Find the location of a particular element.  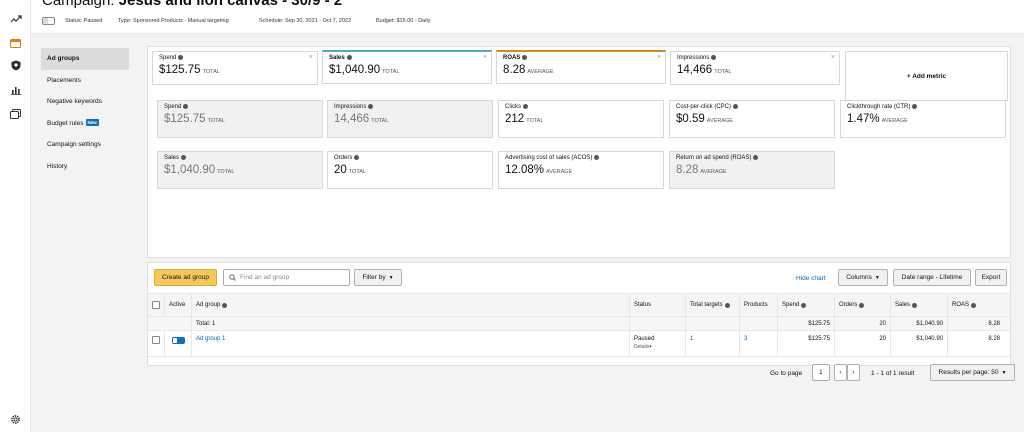

nav-campaign-settings: Campaign settings is located at coordinates (85, 145).